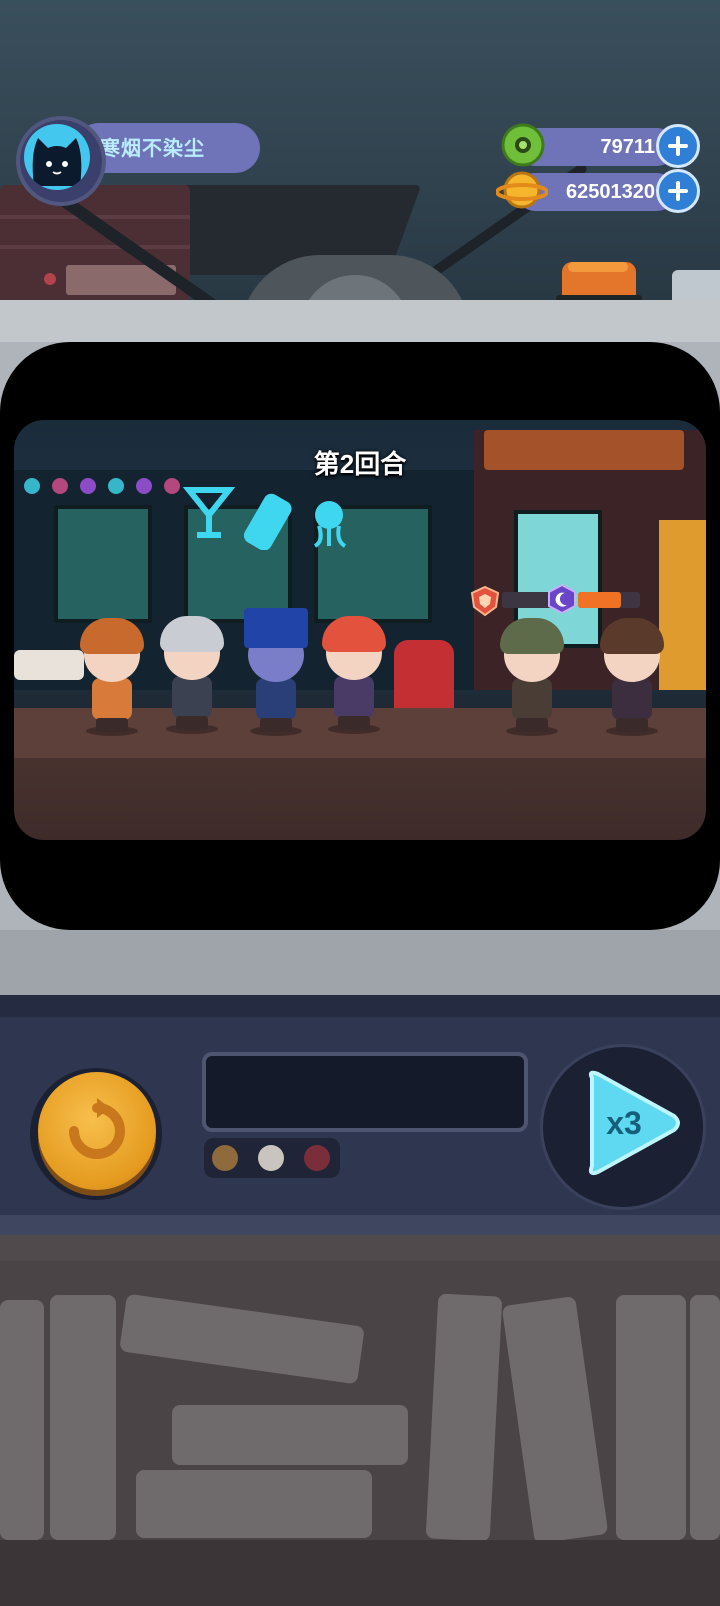 This screenshot has width=720, height=1606. What do you see at coordinates (610, 192) in the screenshot?
I see `coins-value: 62501320` at bounding box center [610, 192].